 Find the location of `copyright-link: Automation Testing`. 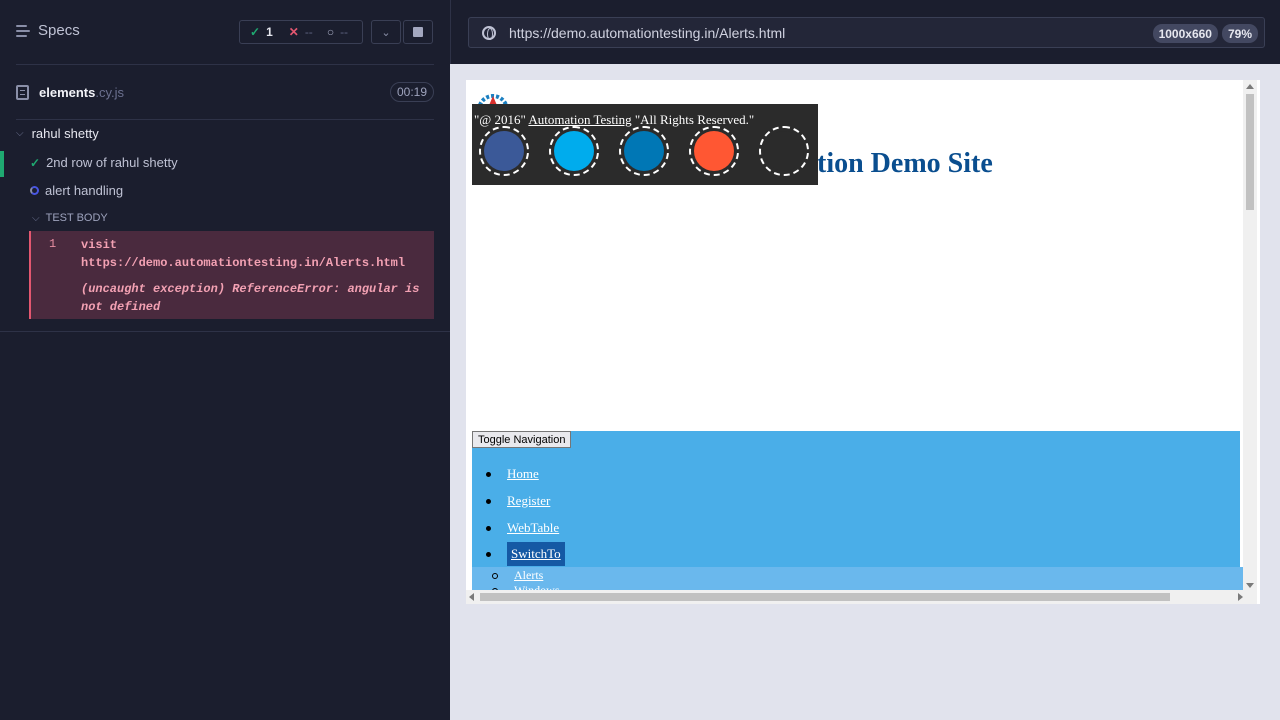

copyright-link: Automation Testing is located at coordinates (579, 119).